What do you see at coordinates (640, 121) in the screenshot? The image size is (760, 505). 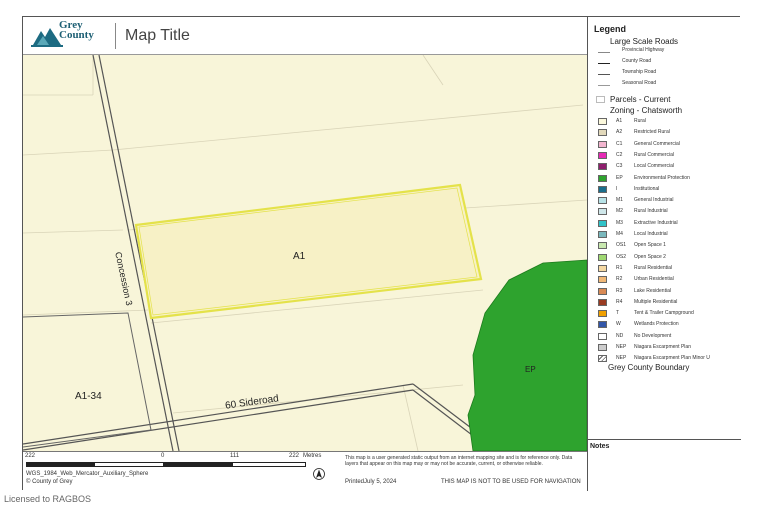 I see `zone-label: Rural` at bounding box center [640, 121].